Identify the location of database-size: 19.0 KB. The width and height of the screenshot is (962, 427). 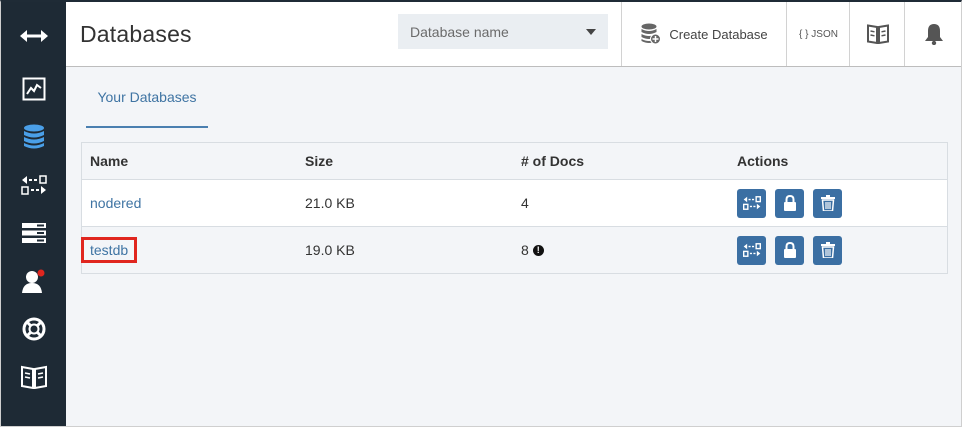
(330, 250).